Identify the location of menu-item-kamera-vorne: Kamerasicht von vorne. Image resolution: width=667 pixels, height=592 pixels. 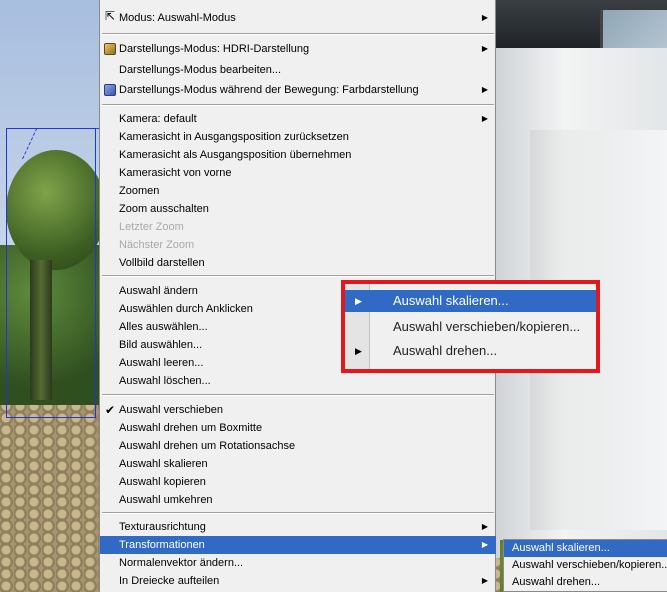
(298, 173).